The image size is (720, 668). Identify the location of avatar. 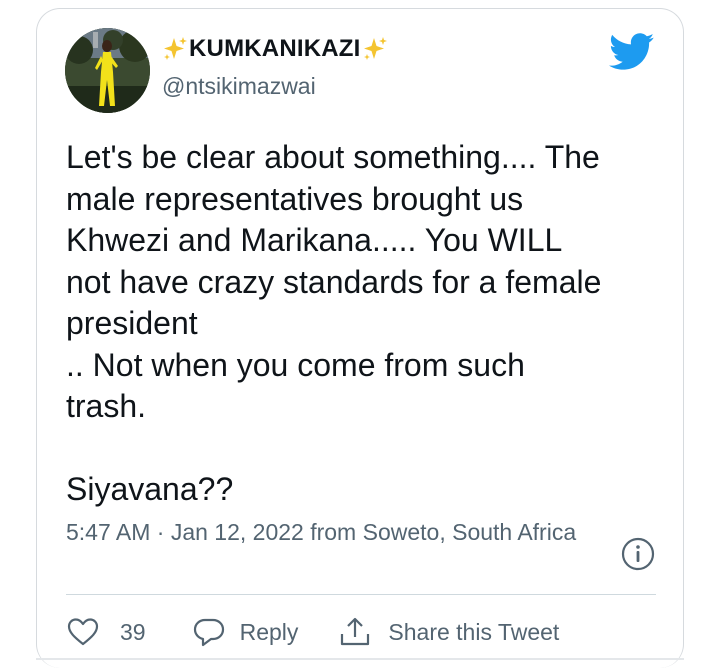
(107, 70).